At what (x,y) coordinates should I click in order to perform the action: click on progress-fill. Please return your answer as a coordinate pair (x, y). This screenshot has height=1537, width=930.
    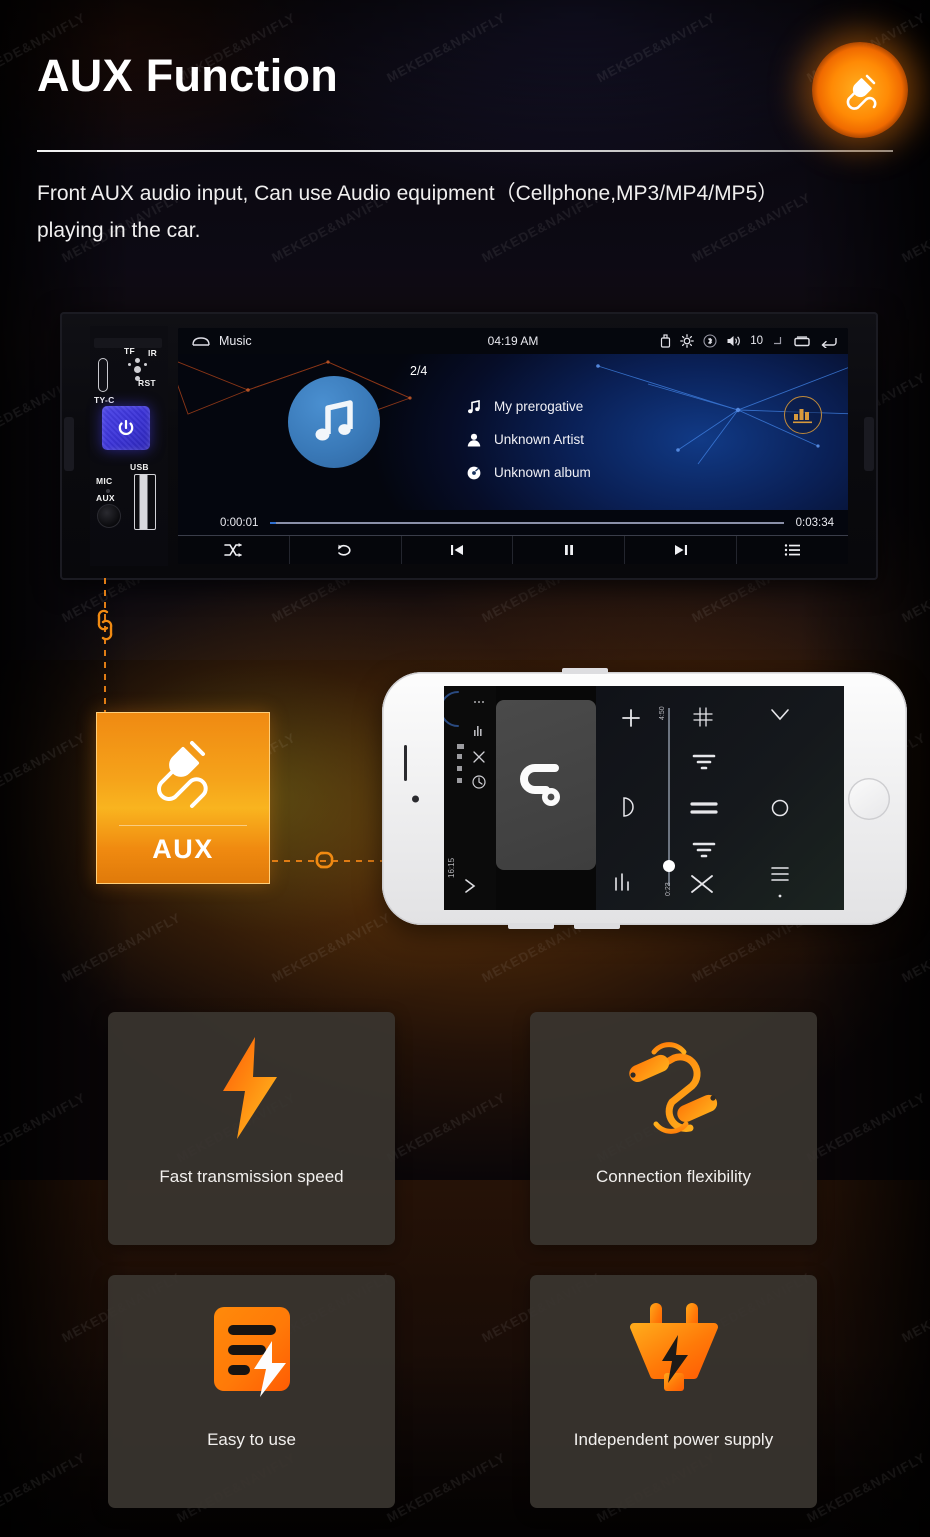
    Looking at the image, I should click on (273, 523).